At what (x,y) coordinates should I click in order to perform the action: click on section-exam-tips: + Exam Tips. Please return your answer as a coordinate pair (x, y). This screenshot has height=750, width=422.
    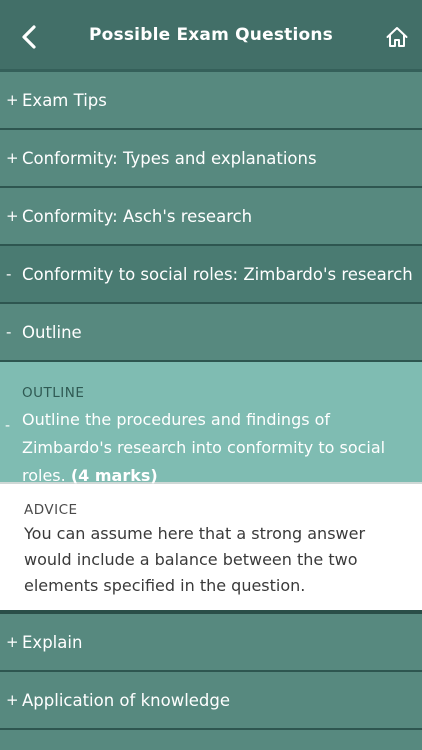
    Looking at the image, I should click on (211, 101).